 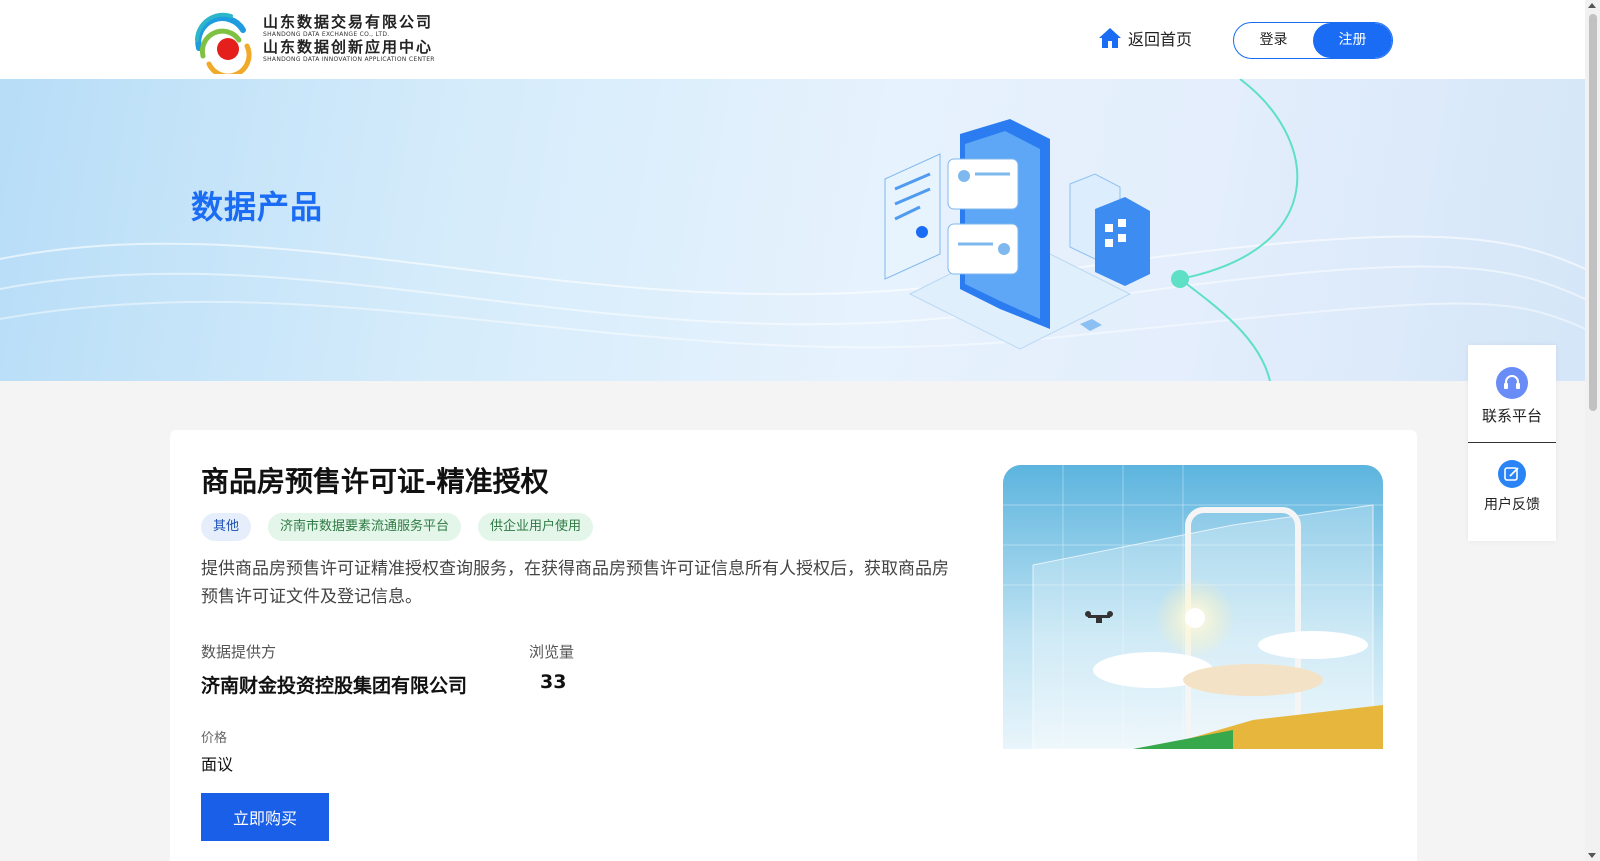 What do you see at coordinates (1511, 416) in the screenshot?
I see `contact-platform-label: 联系平台` at bounding box center [1511, 416].